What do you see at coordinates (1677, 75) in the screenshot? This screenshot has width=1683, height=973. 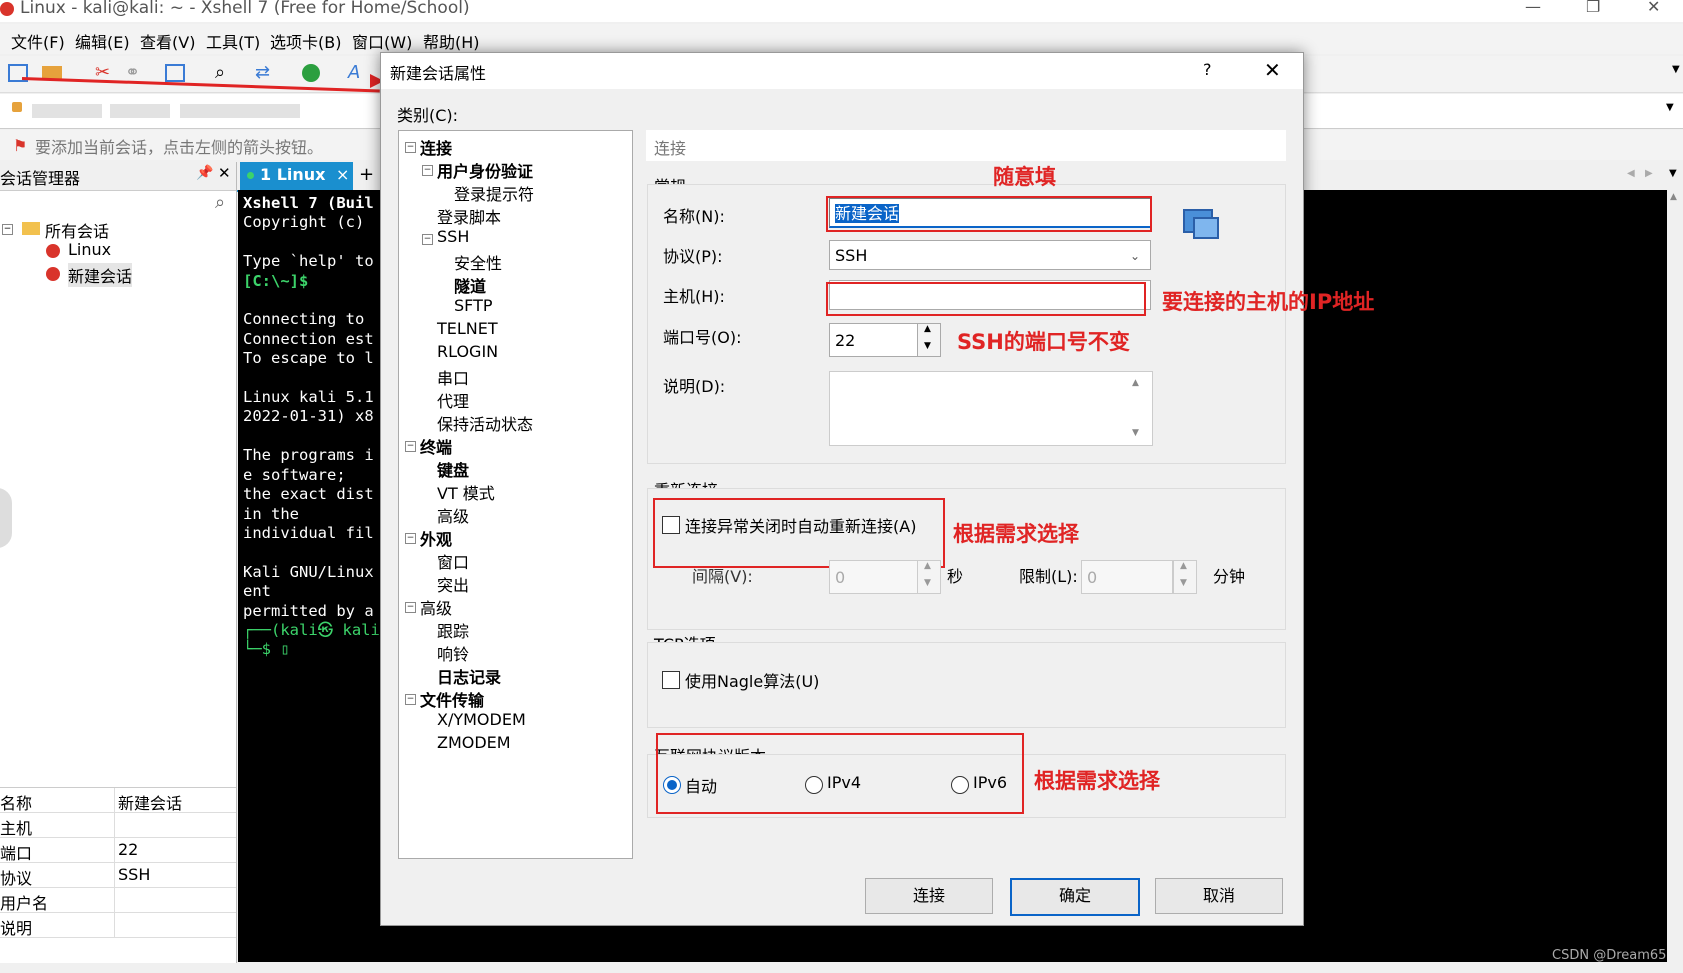 I see `toolbar-overflow-icon: ▼` at bounding box center [1677, 75].